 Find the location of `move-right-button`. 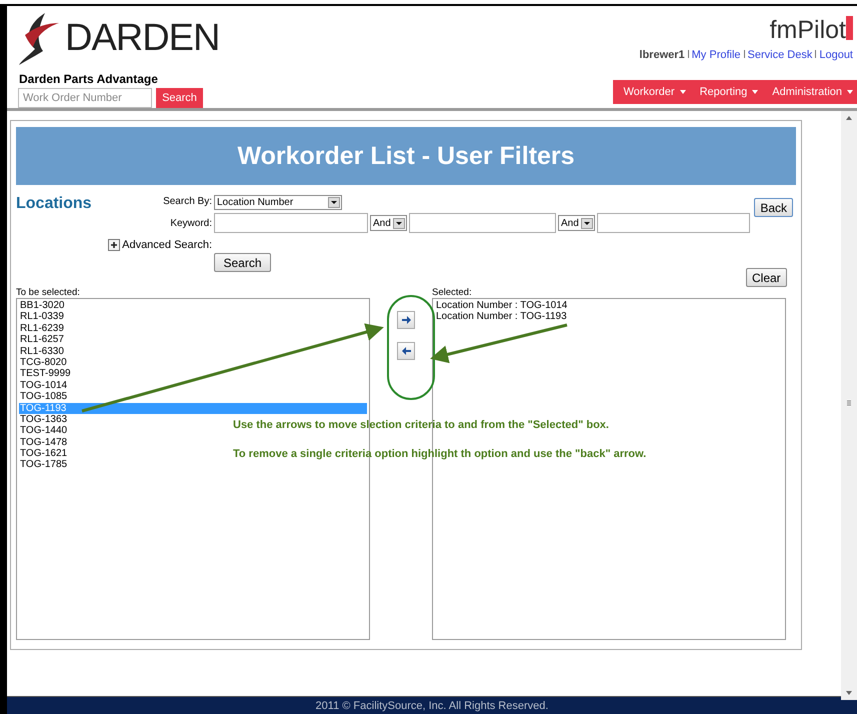

move-right-button is located at coordinates (406, 320).